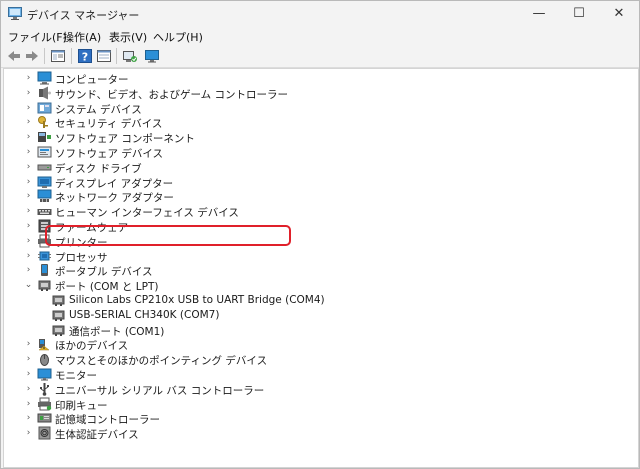 The width and height of the screenshot is (640, 469). I want to click on menu-help: ヘルプ(H), so click(178, 37).